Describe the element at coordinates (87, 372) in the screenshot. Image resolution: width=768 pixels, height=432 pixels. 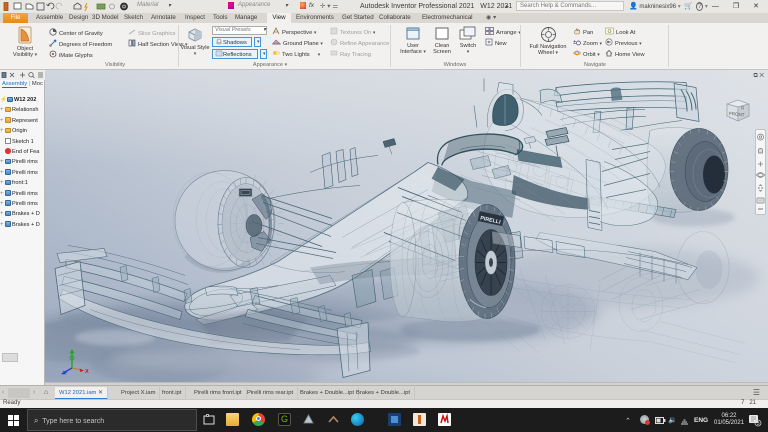
I see `svg-text: X` at that location.